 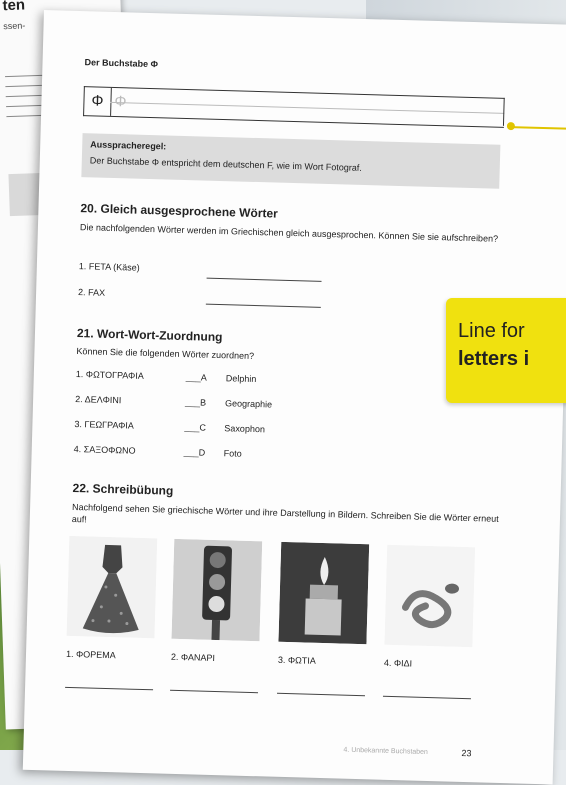 What do you see at coordinates (511, 126) in the screenshot?
I see `callout-pointer-dot` at bounding box center [511, 126].